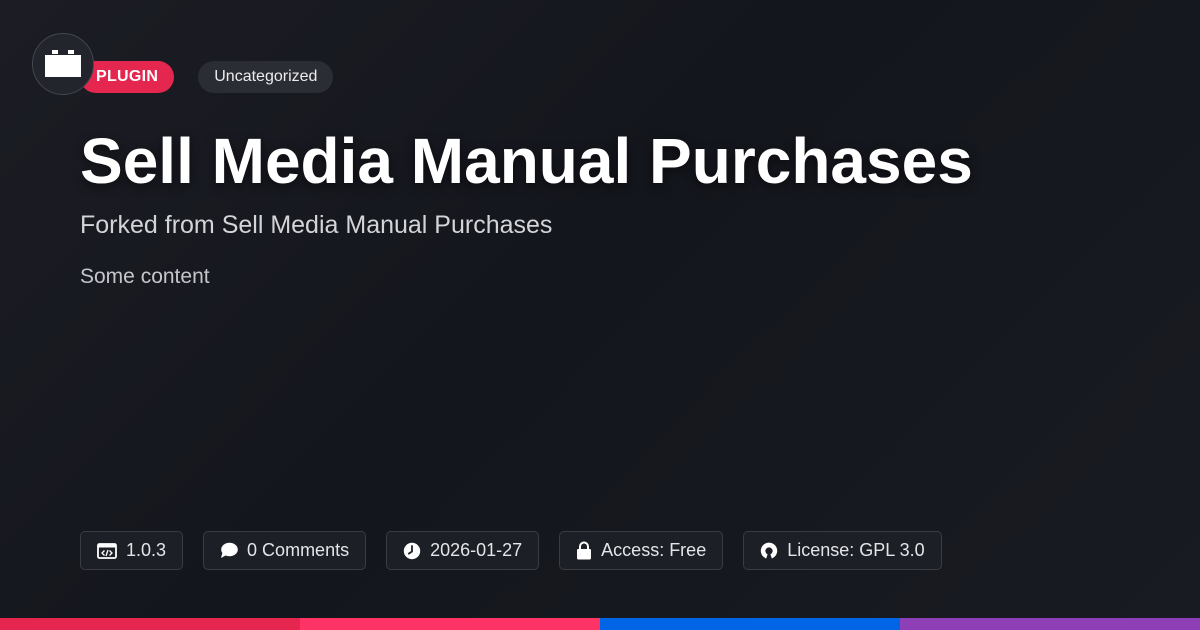 The width and height of the screenshot is (1200, 630). What do you see at coordinates (145, 276) in the screenshot?
I see `page-content: Some content` at bounding box center [145, 276].